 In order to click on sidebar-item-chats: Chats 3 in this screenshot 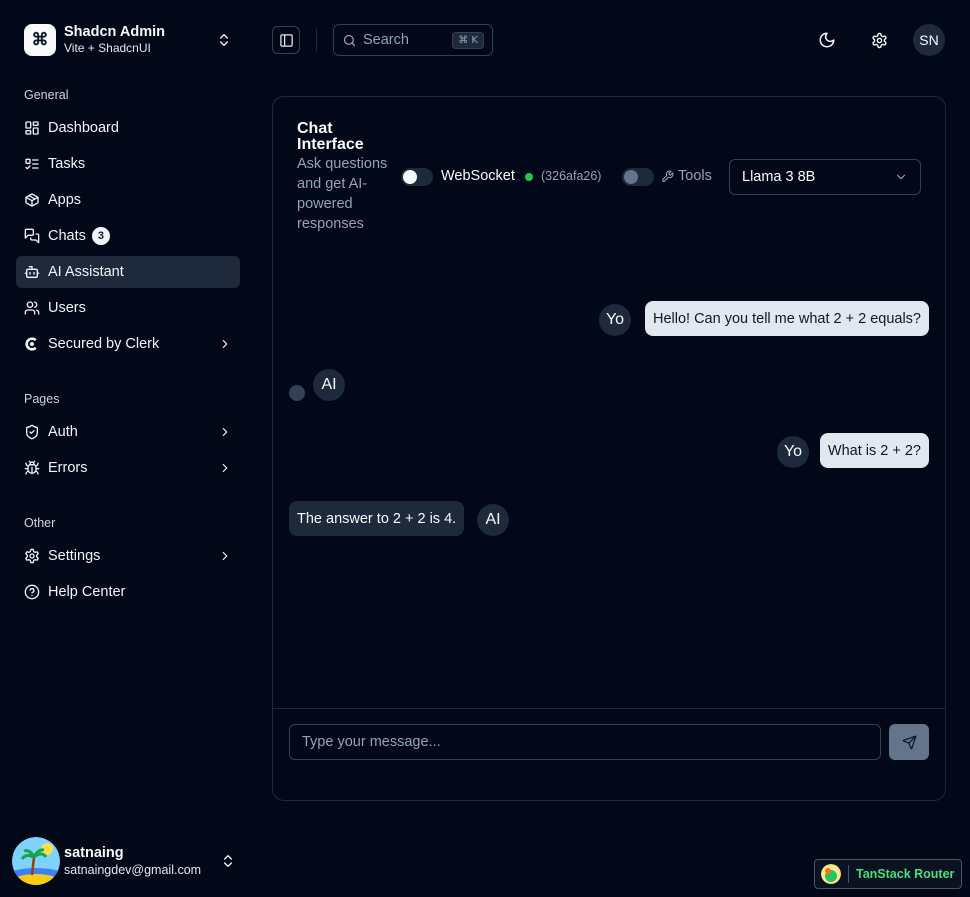, I will do `click(128, 236)`.